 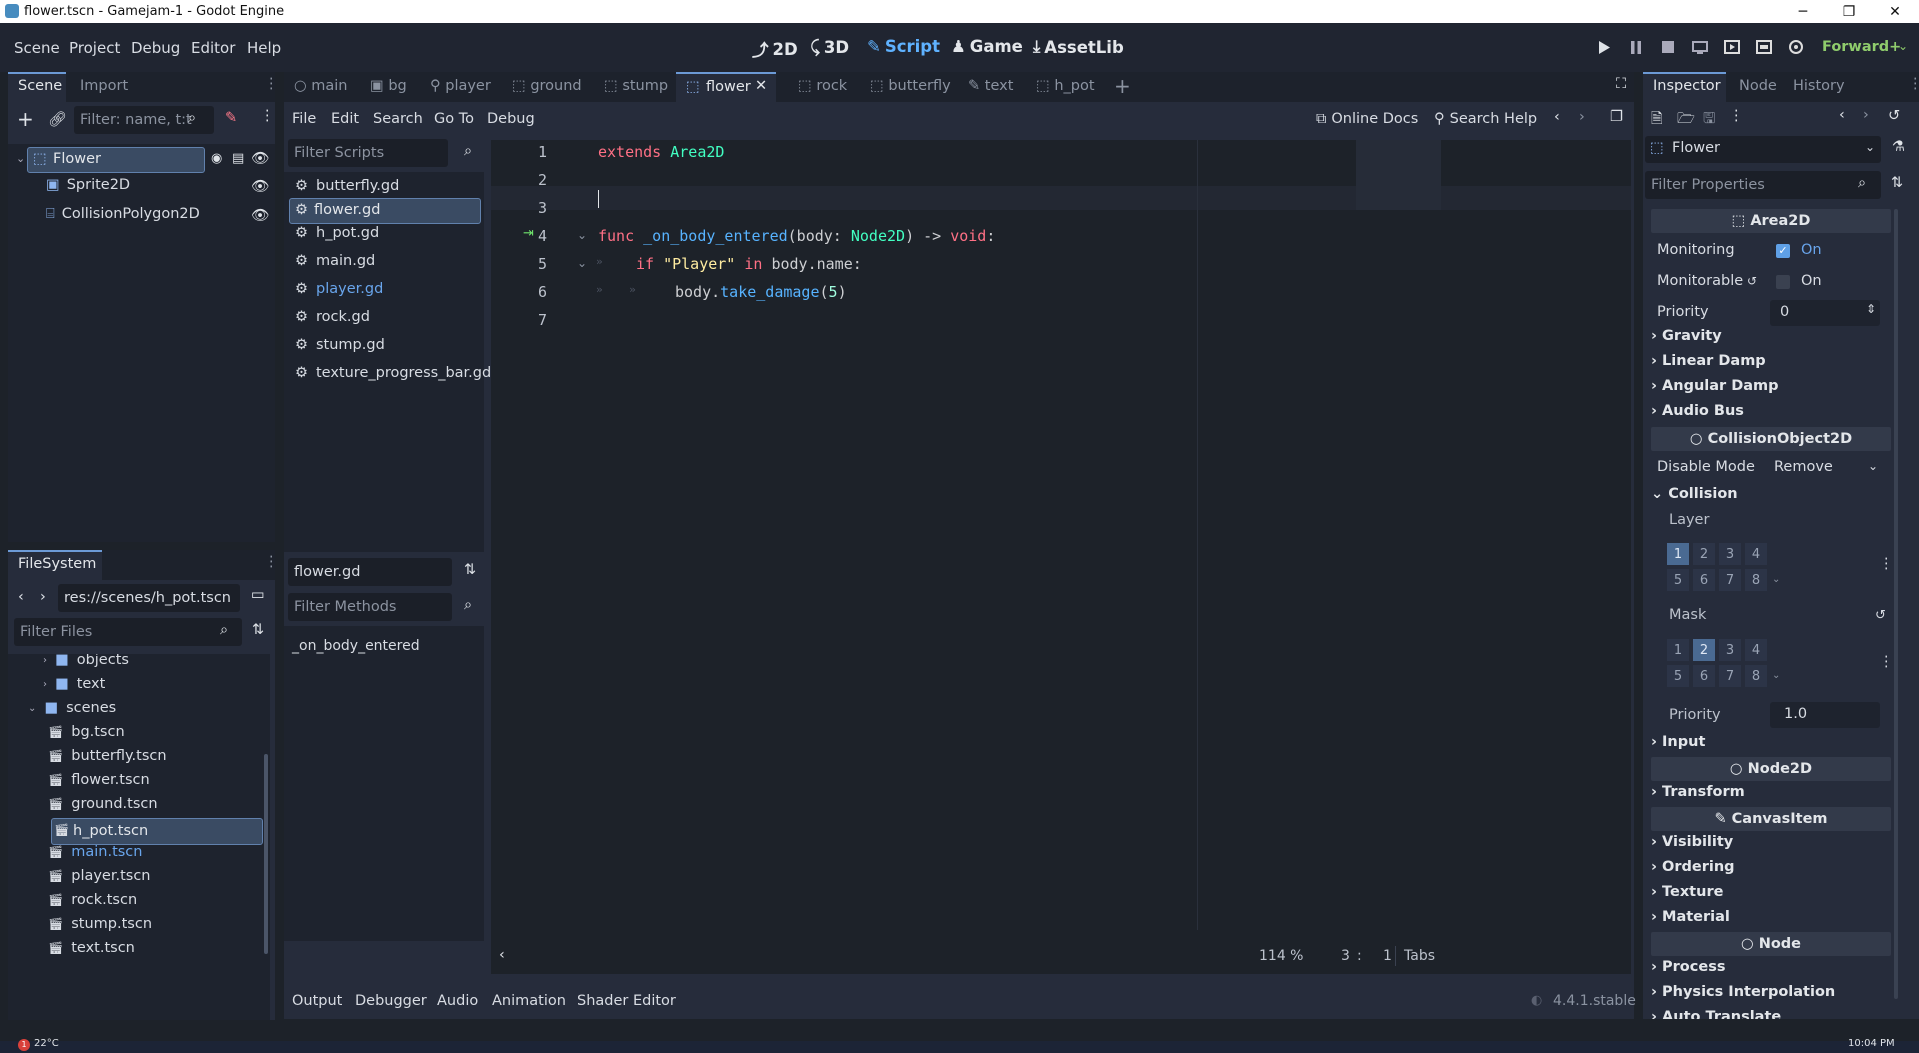 What do you see at coordinates (822, 86) in the screenshot?
I see `scene-tab-rock: ⬚ rock` at bounding box center [822, 86].